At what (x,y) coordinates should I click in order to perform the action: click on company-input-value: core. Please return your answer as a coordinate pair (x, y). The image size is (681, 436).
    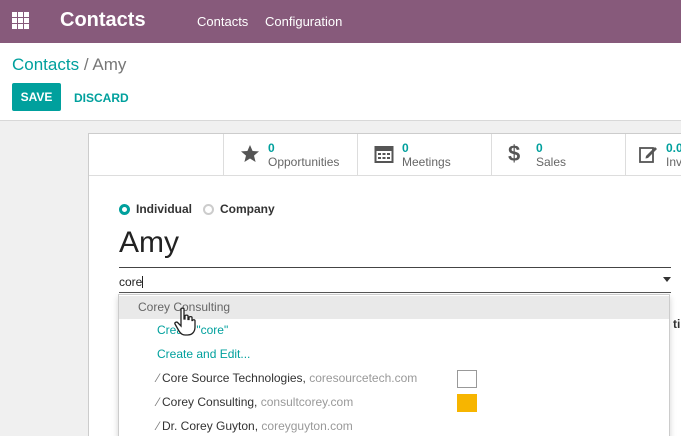
    Looking at the image, I should click on (131, 282).